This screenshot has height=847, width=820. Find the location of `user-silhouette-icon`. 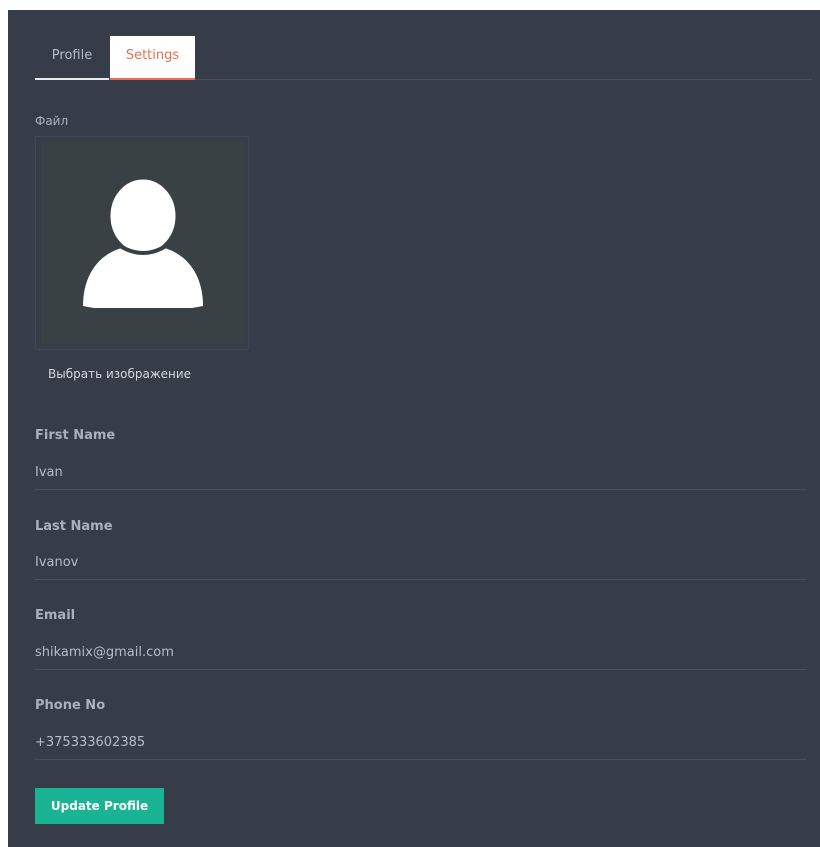

user-silhouette-icon is located at coordinates (143, 243).